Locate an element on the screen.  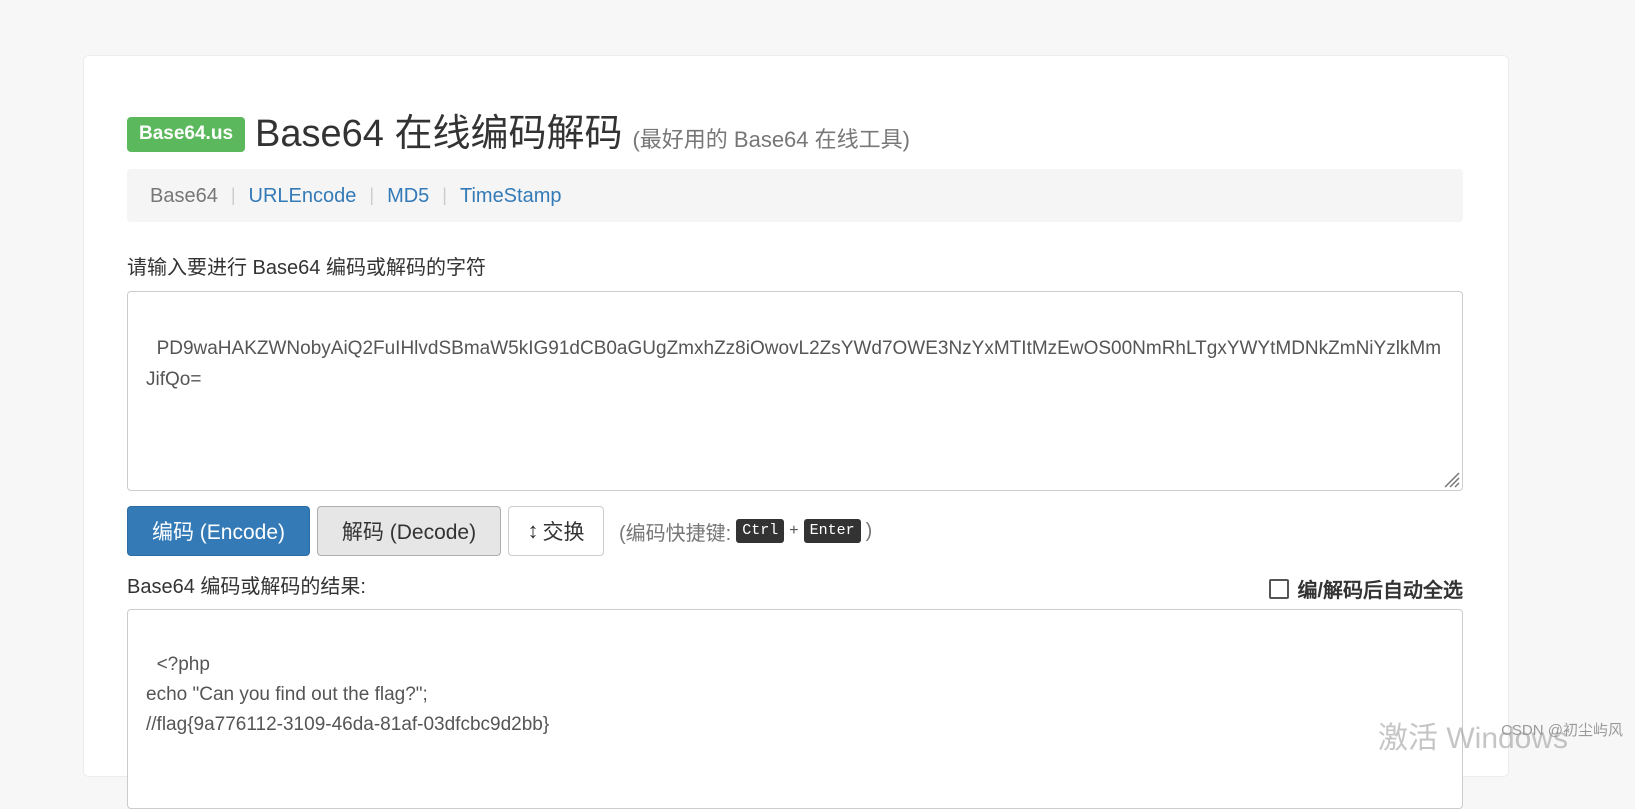
shortcut-hint: (编码快捷键: Ctrl + Enter ) is located at coordinates (745, 531).